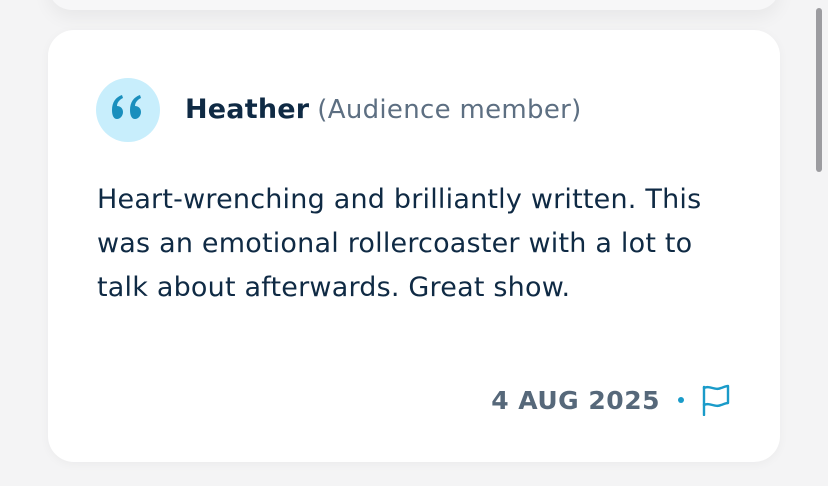 This screenshot has width=828, height=486. I want to click on review-header: Heather (Audience member), so click(383, 112).